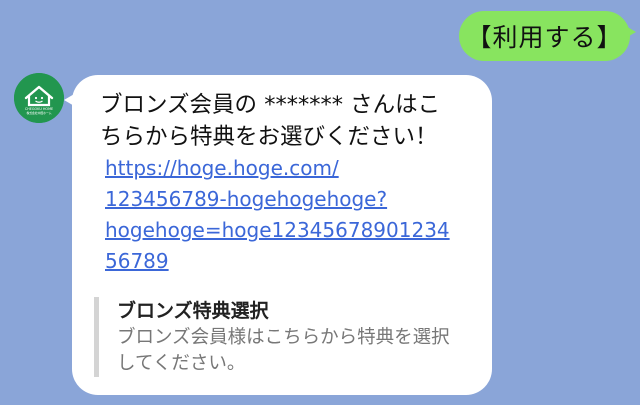 The height and width of the screenshot is (405, 640). I want to click on bot-message-text: ブロンズ会員の ******* さんはこ ちらから特典をお選びください！, so click(270, 121).